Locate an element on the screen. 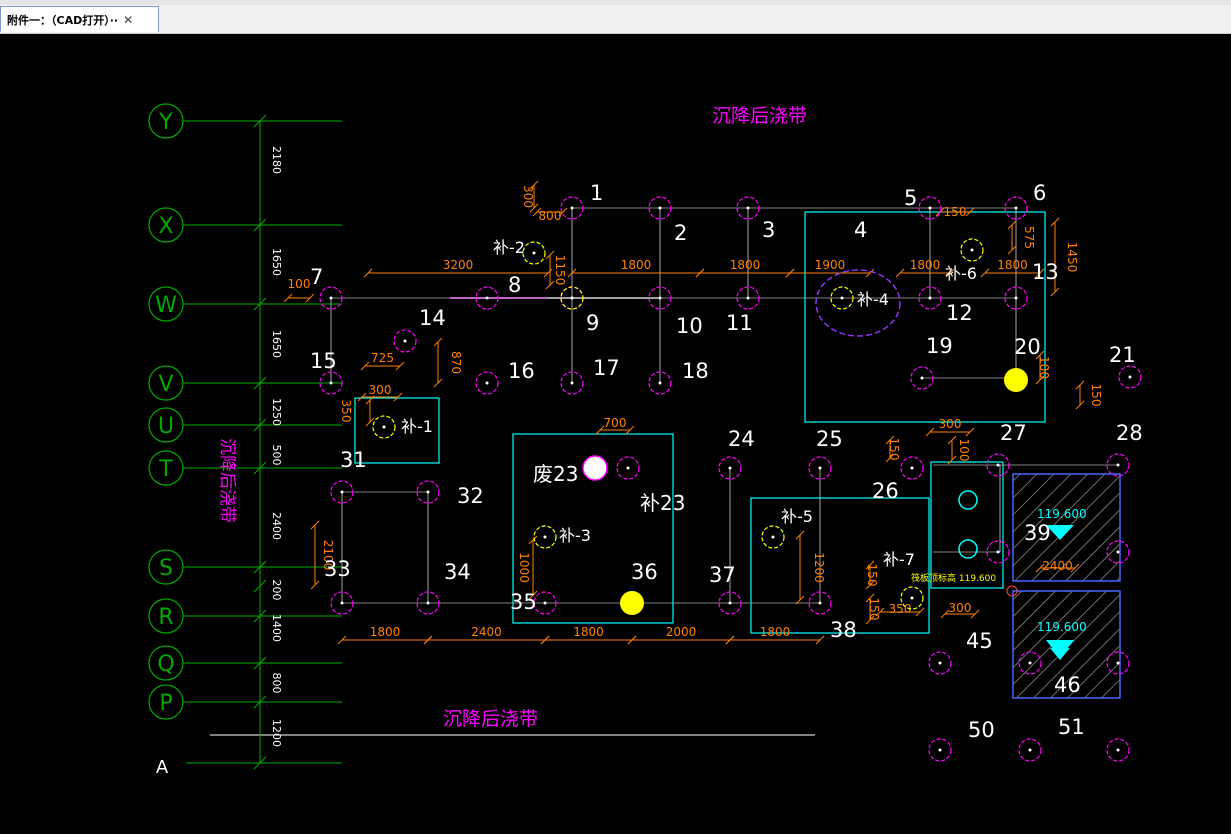 The height and width of the screenshot is (834, 1231). axis-spacing-label: 1200 is located at coordinates (276, 733).